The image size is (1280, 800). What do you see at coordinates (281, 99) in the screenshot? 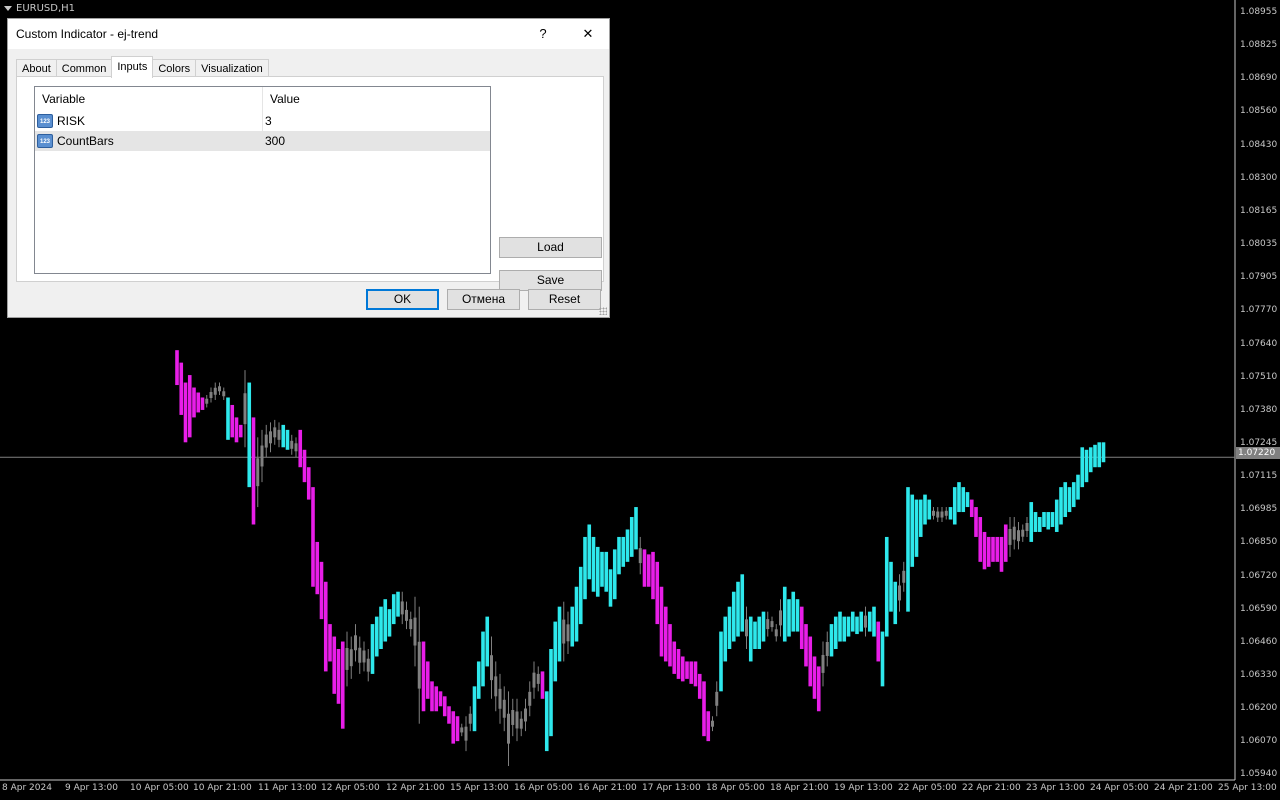
I see `column-header-value: Value` at bounding box center [281, 99].